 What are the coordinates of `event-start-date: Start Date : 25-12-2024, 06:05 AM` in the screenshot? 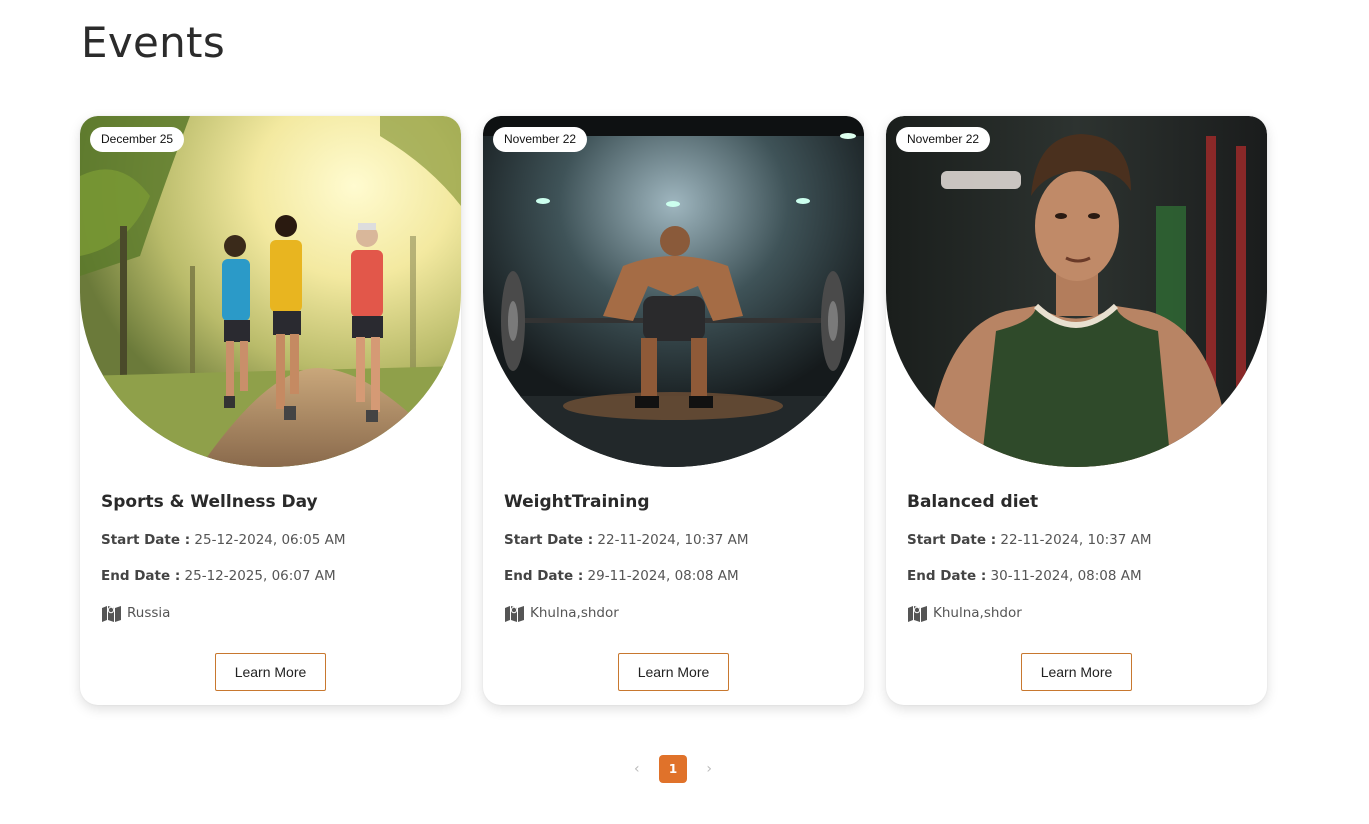 It's located at (223, 540).